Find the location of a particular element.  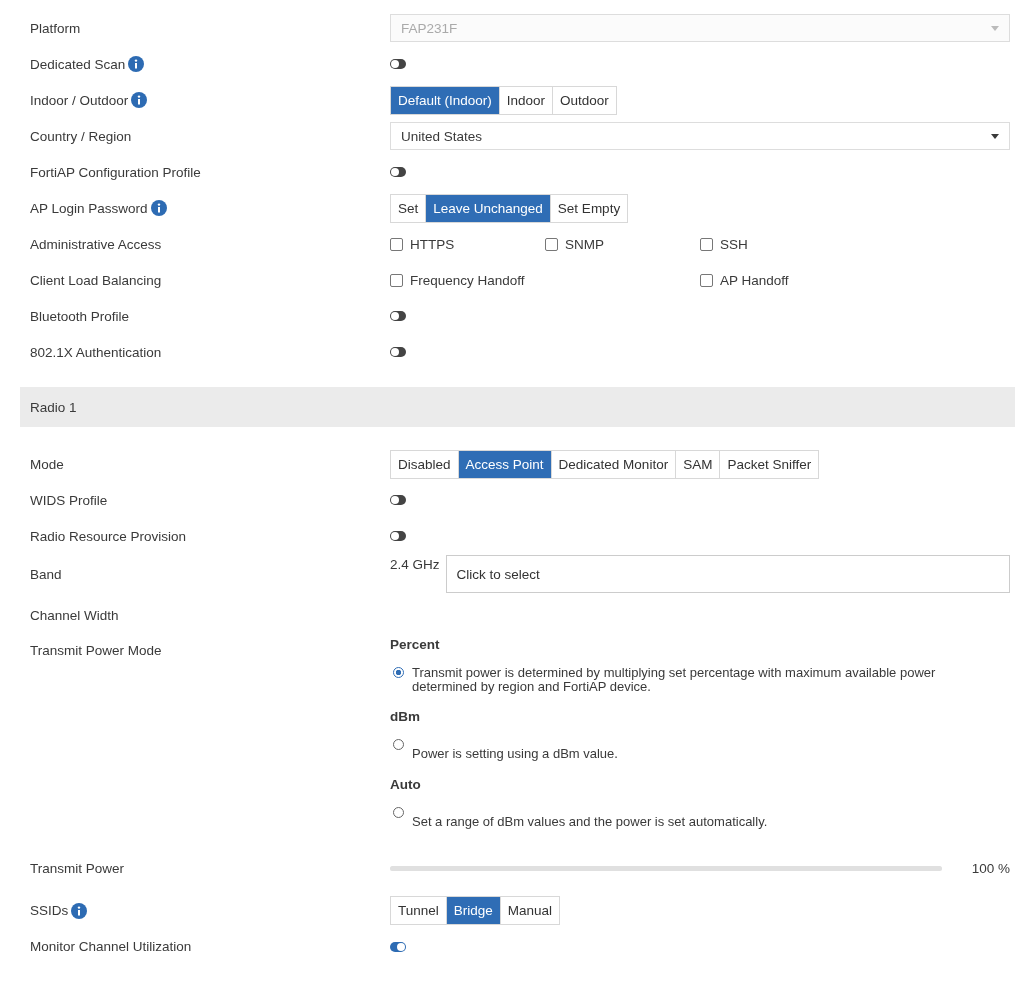

field-label: AP Login Password is located at coordinates (89, 208).